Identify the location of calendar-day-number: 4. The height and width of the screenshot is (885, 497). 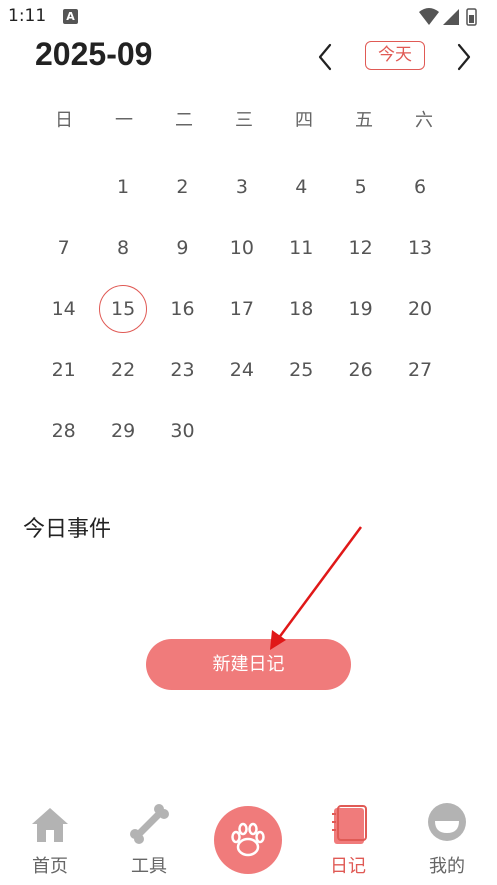
(301, 186).